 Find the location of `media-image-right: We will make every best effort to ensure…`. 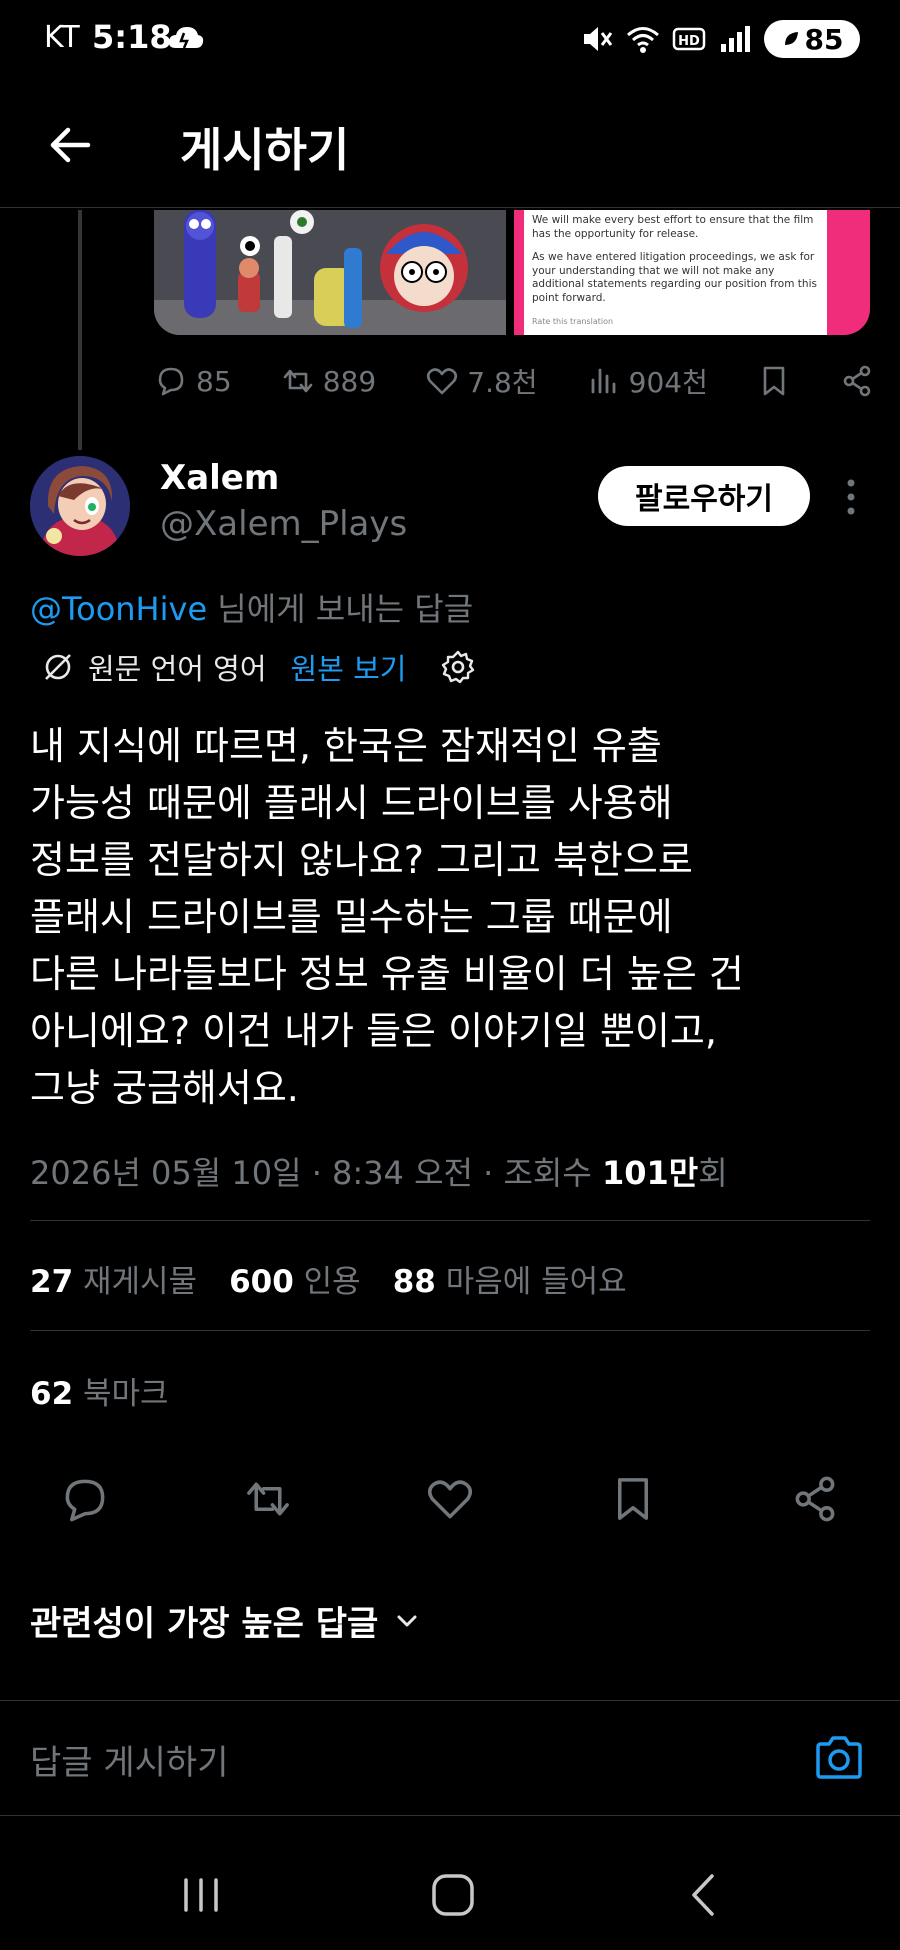

media-image-right: We will make every best effort to ensure… is located at coordinates (692, 272).